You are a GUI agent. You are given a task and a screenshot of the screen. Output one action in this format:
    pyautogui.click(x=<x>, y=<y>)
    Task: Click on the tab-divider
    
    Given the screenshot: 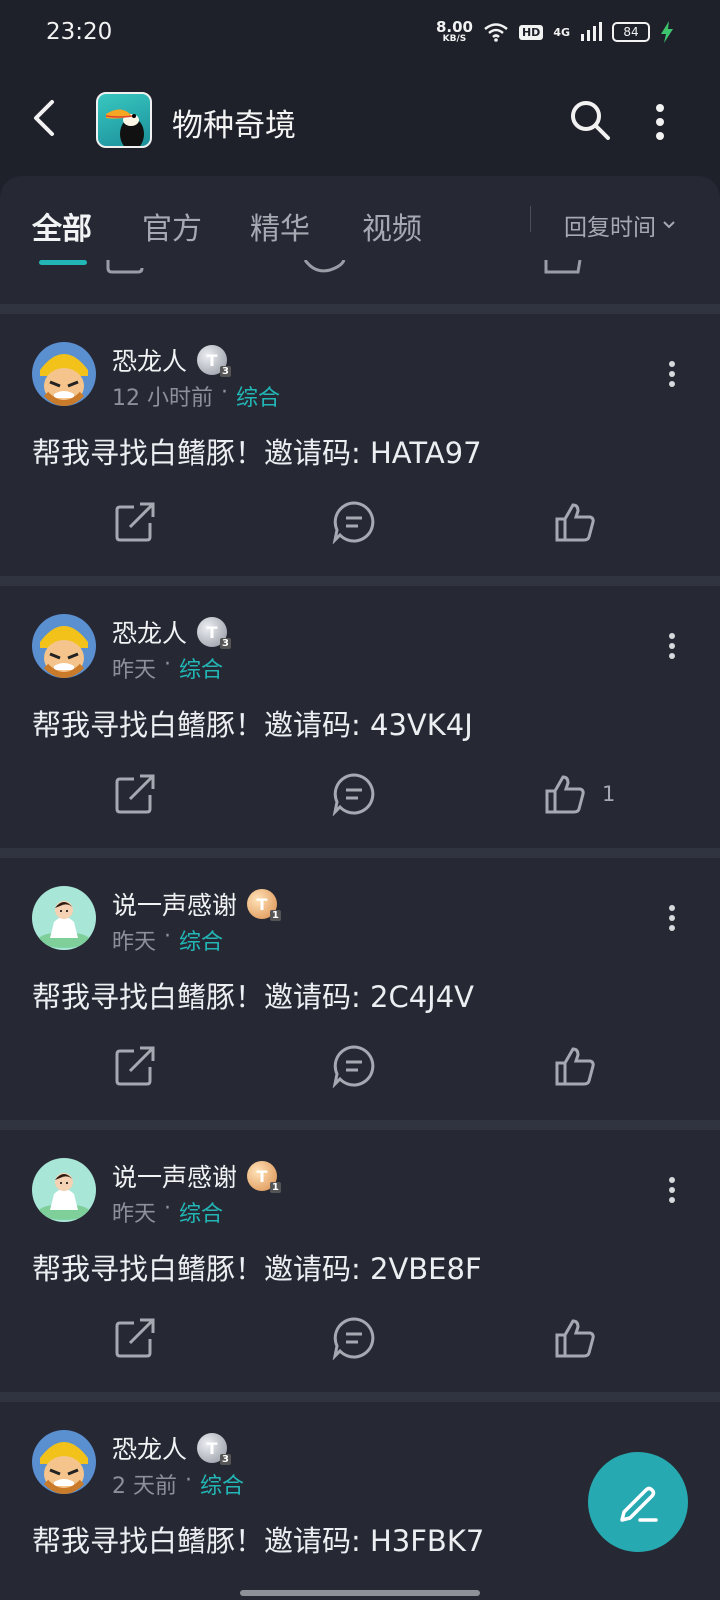 What is the action you would take?
    pyautogui.click(x=530, y=219)
    